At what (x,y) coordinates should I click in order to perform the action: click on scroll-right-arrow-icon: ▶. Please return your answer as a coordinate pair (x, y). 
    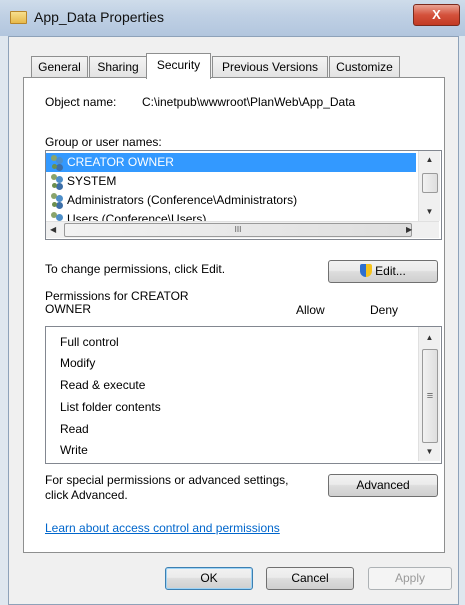
    Looking at the image, I should click on (409, 229).